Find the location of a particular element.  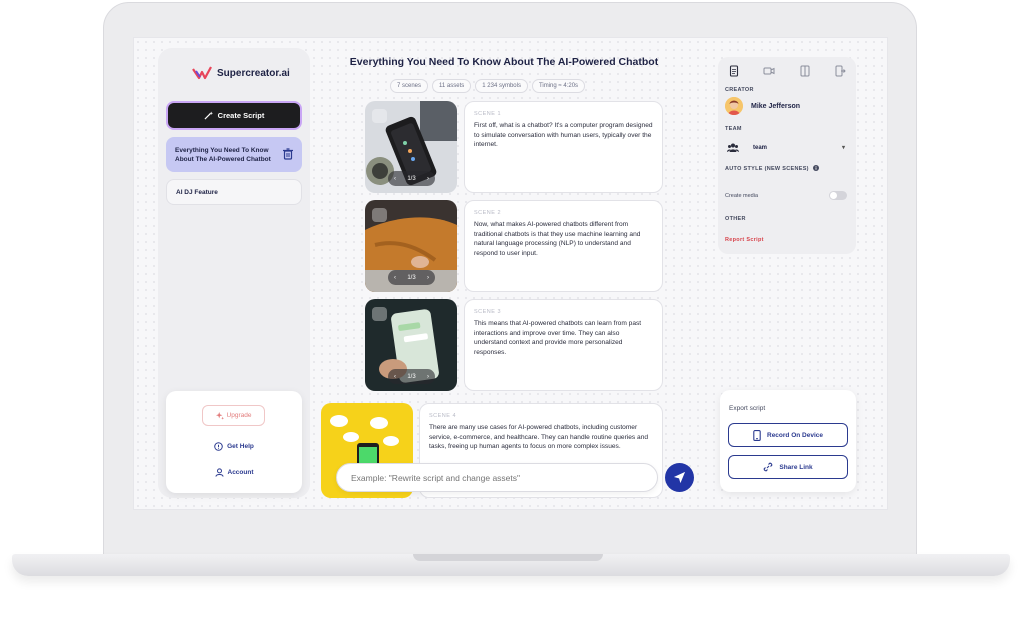

auto-style-text: AUTO STYLE (NEW SCENES) is located at coordinates (767, 169).